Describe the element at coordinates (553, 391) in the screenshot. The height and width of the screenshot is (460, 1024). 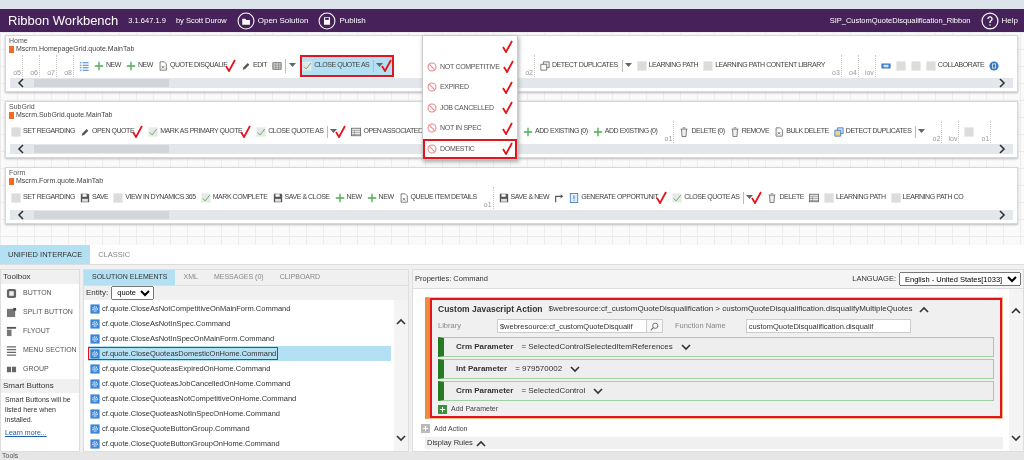
I see `parameter-value: = SelectedControl` at that location.